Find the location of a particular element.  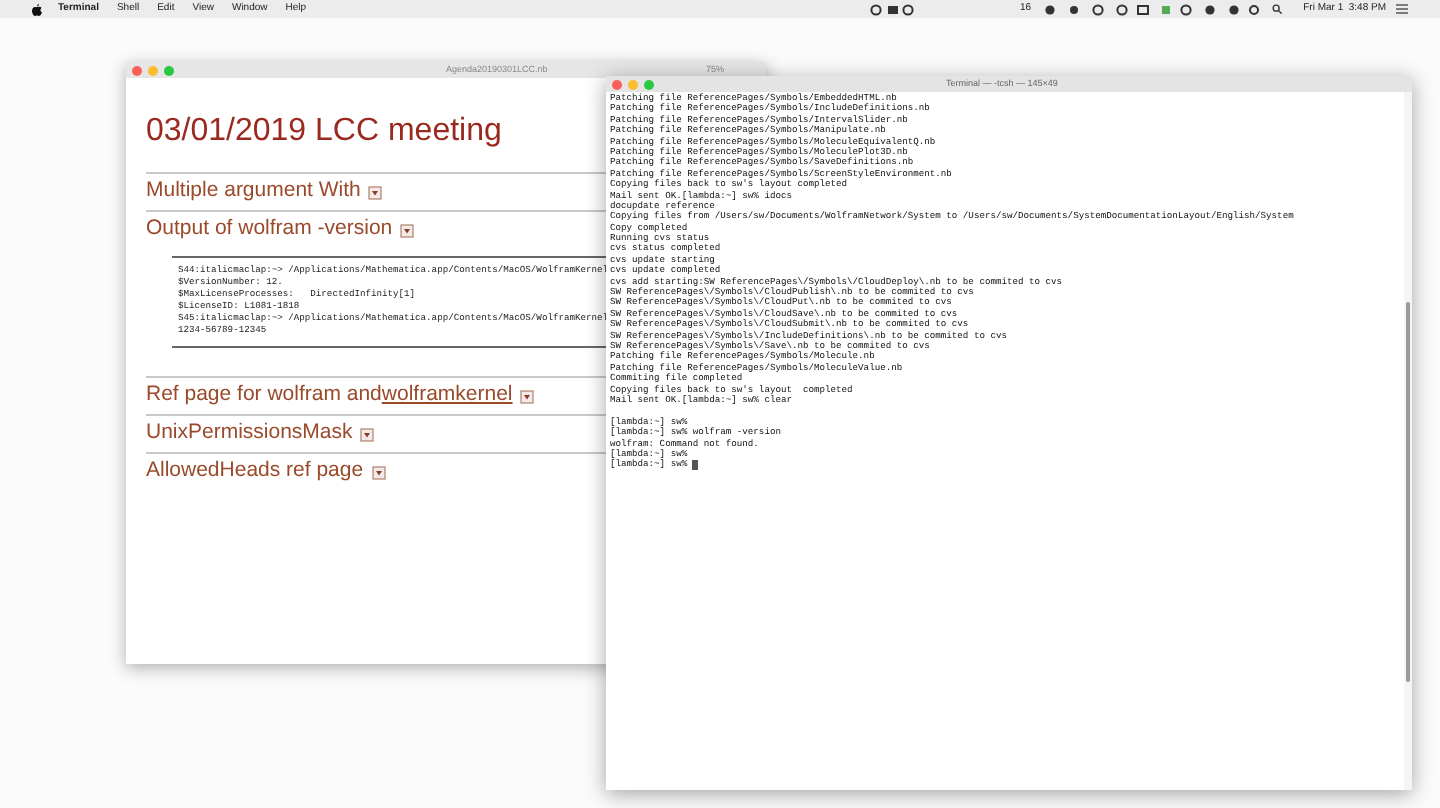

scroll-bar is located at coordinates (1408, 441).